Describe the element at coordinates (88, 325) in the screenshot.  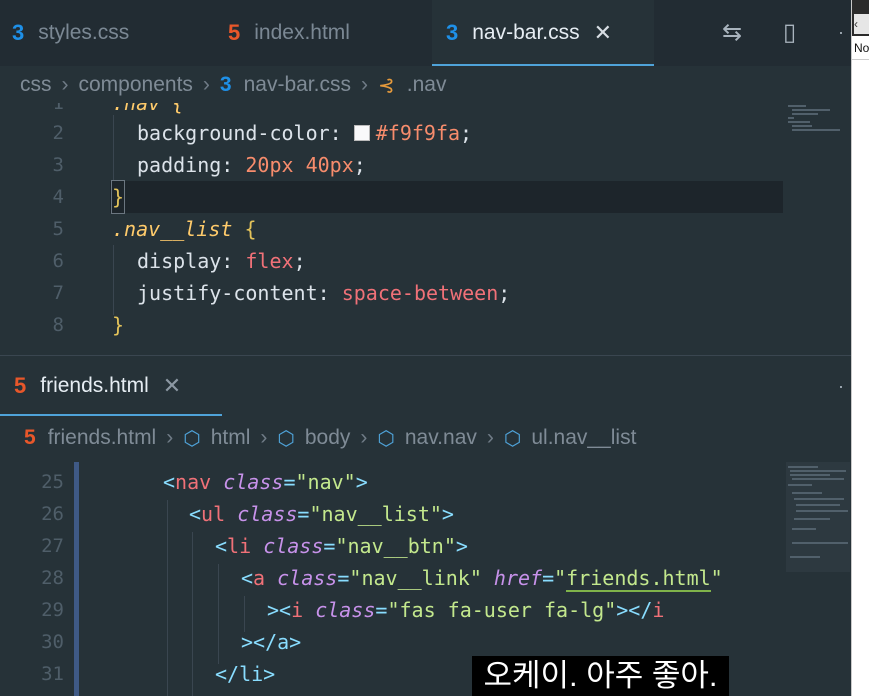
I see `code-line: 8 }` at that location.